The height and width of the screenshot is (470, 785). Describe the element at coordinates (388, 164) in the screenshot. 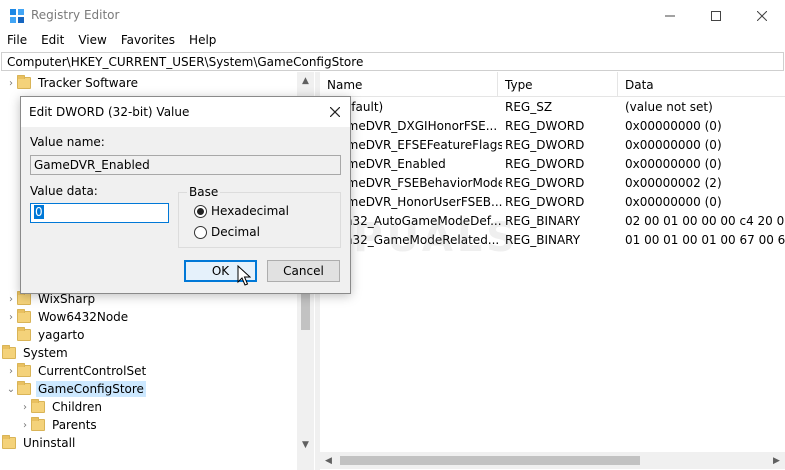

I see `value-name: GameDVR_Enabled` at that location.